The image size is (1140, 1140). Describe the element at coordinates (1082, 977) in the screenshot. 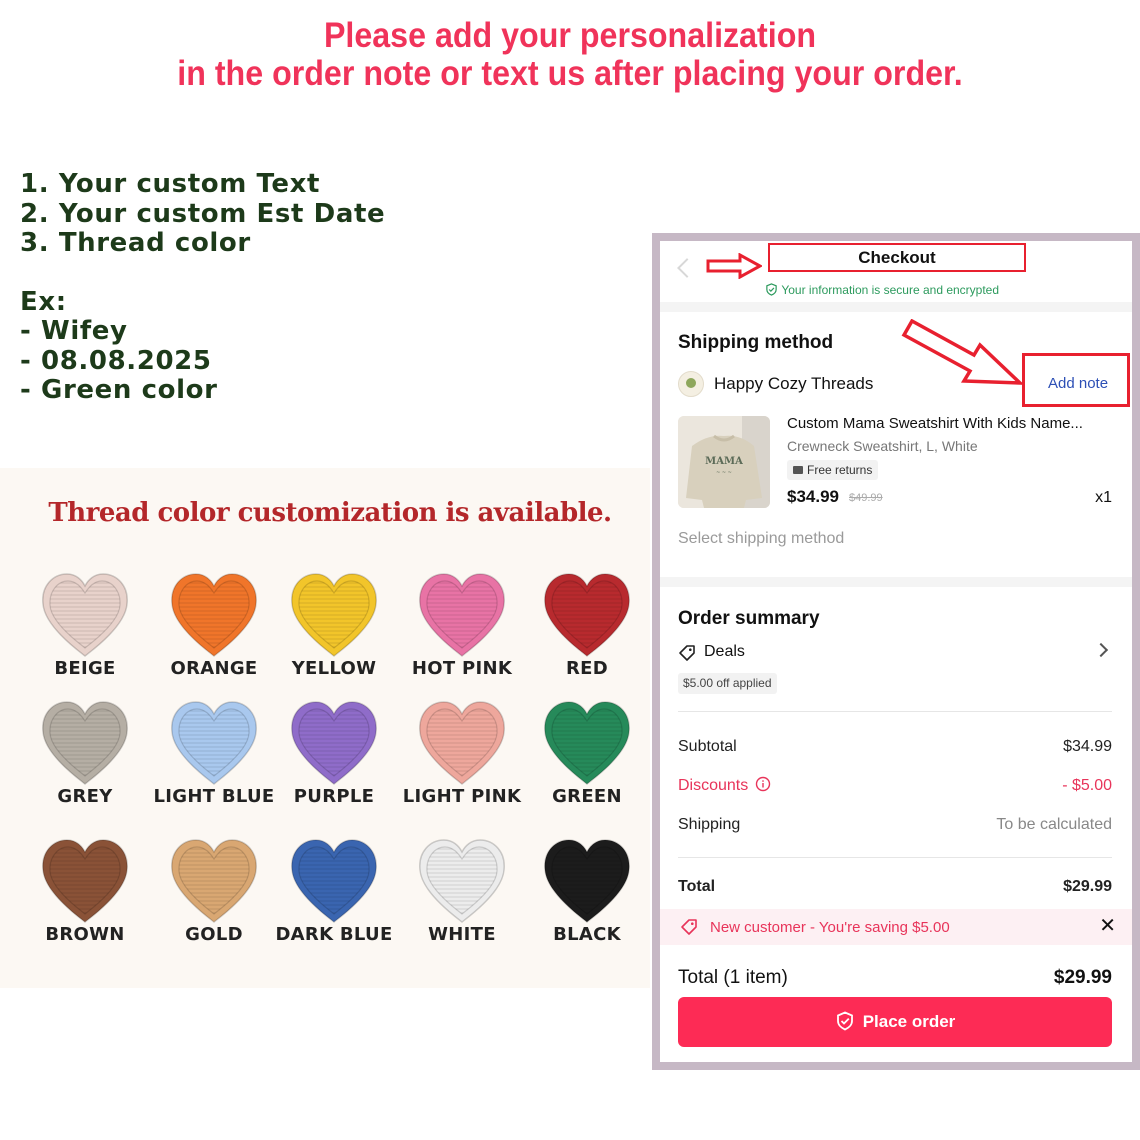

I see `total-items-value: $29.99` at that location.